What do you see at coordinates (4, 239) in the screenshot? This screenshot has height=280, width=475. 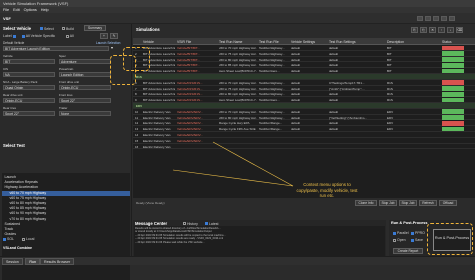 I see `sol-radio` at bounding box center [4, 239].